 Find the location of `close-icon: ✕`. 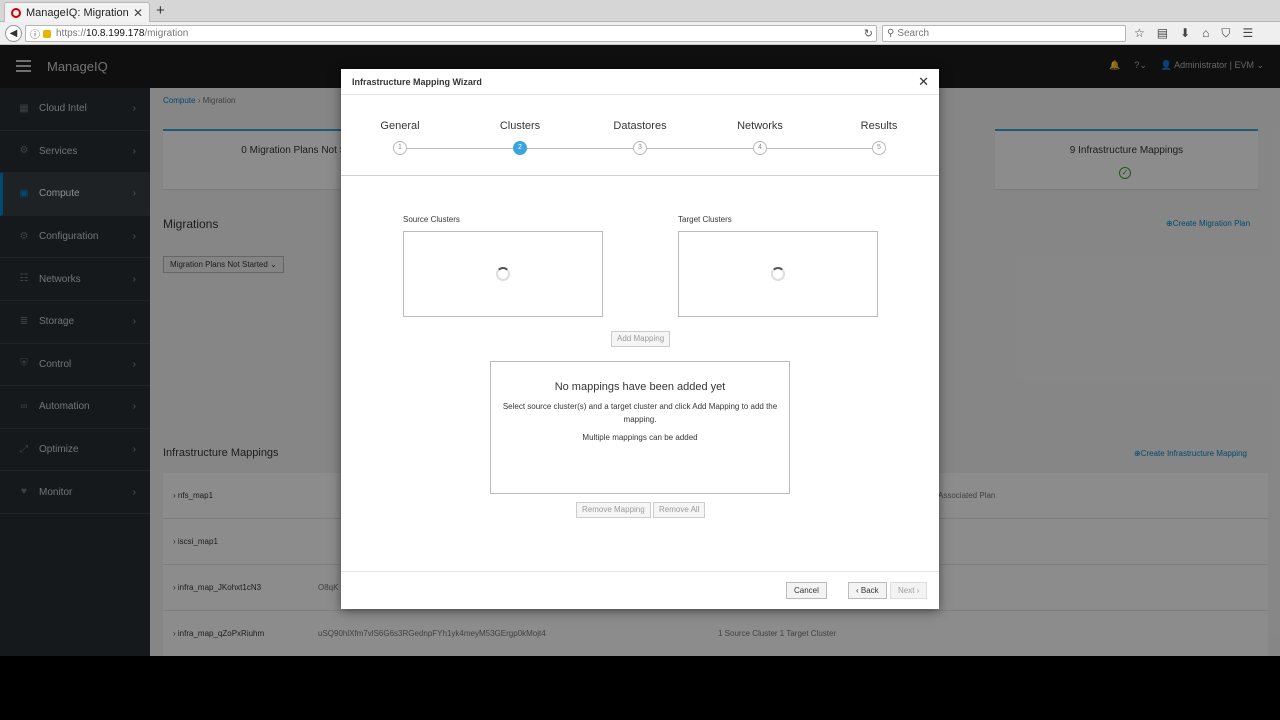

close-icon: ✕ is located at coordinates (923, 82).